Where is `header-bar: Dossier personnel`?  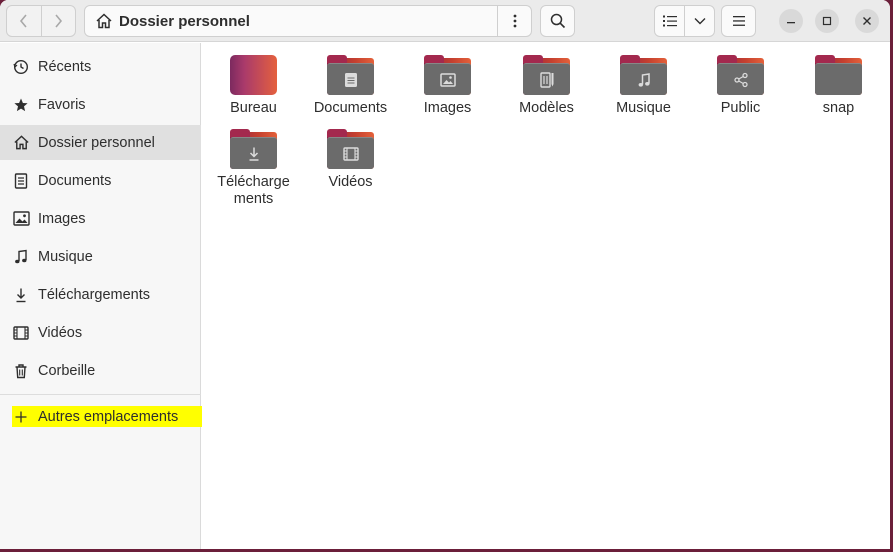 header-bar: Dossier personnel is located at coordinates (445, 21).